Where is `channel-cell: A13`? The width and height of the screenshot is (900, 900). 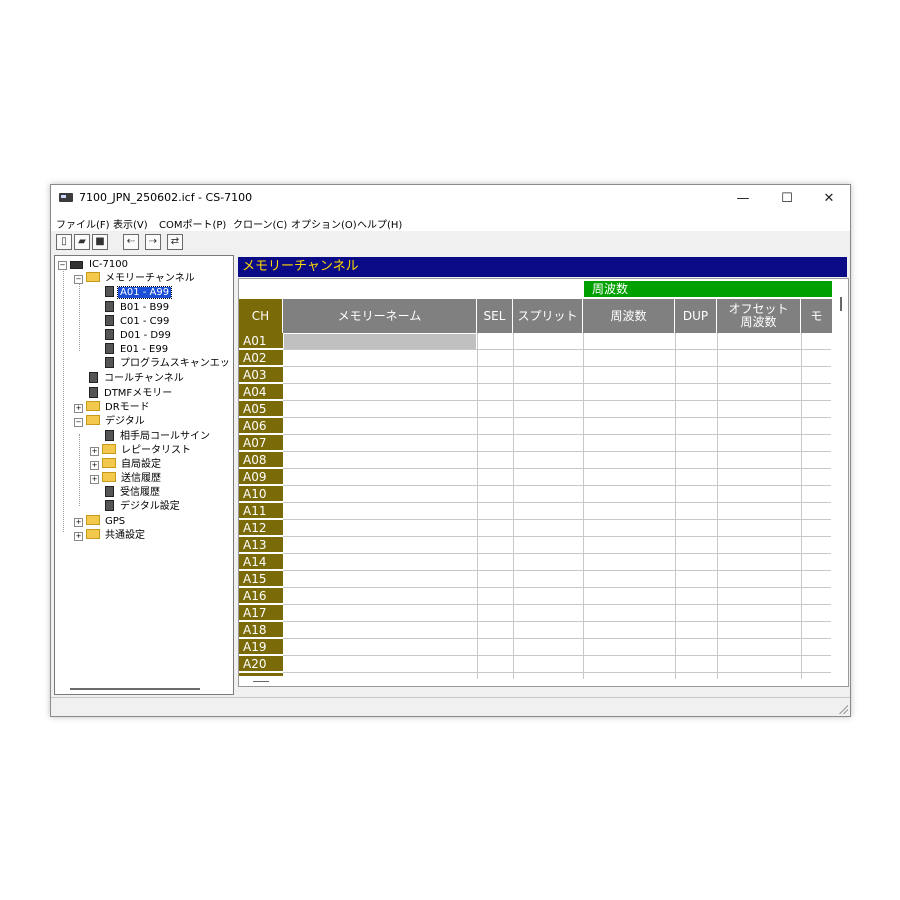
channel-cell: A13 is located at coordinates (261, 545).